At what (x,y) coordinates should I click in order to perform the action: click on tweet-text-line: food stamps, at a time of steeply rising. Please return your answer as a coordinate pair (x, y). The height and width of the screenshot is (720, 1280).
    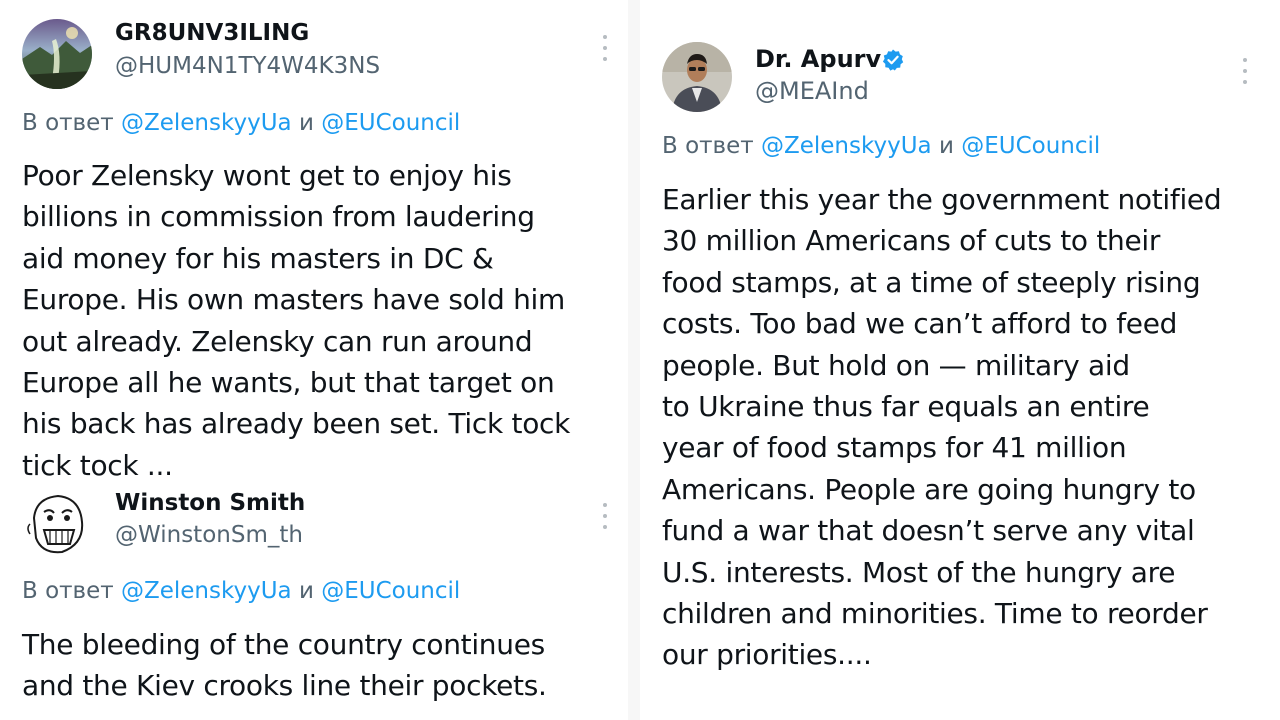
    Looking at the image, I should click on (931, 282).